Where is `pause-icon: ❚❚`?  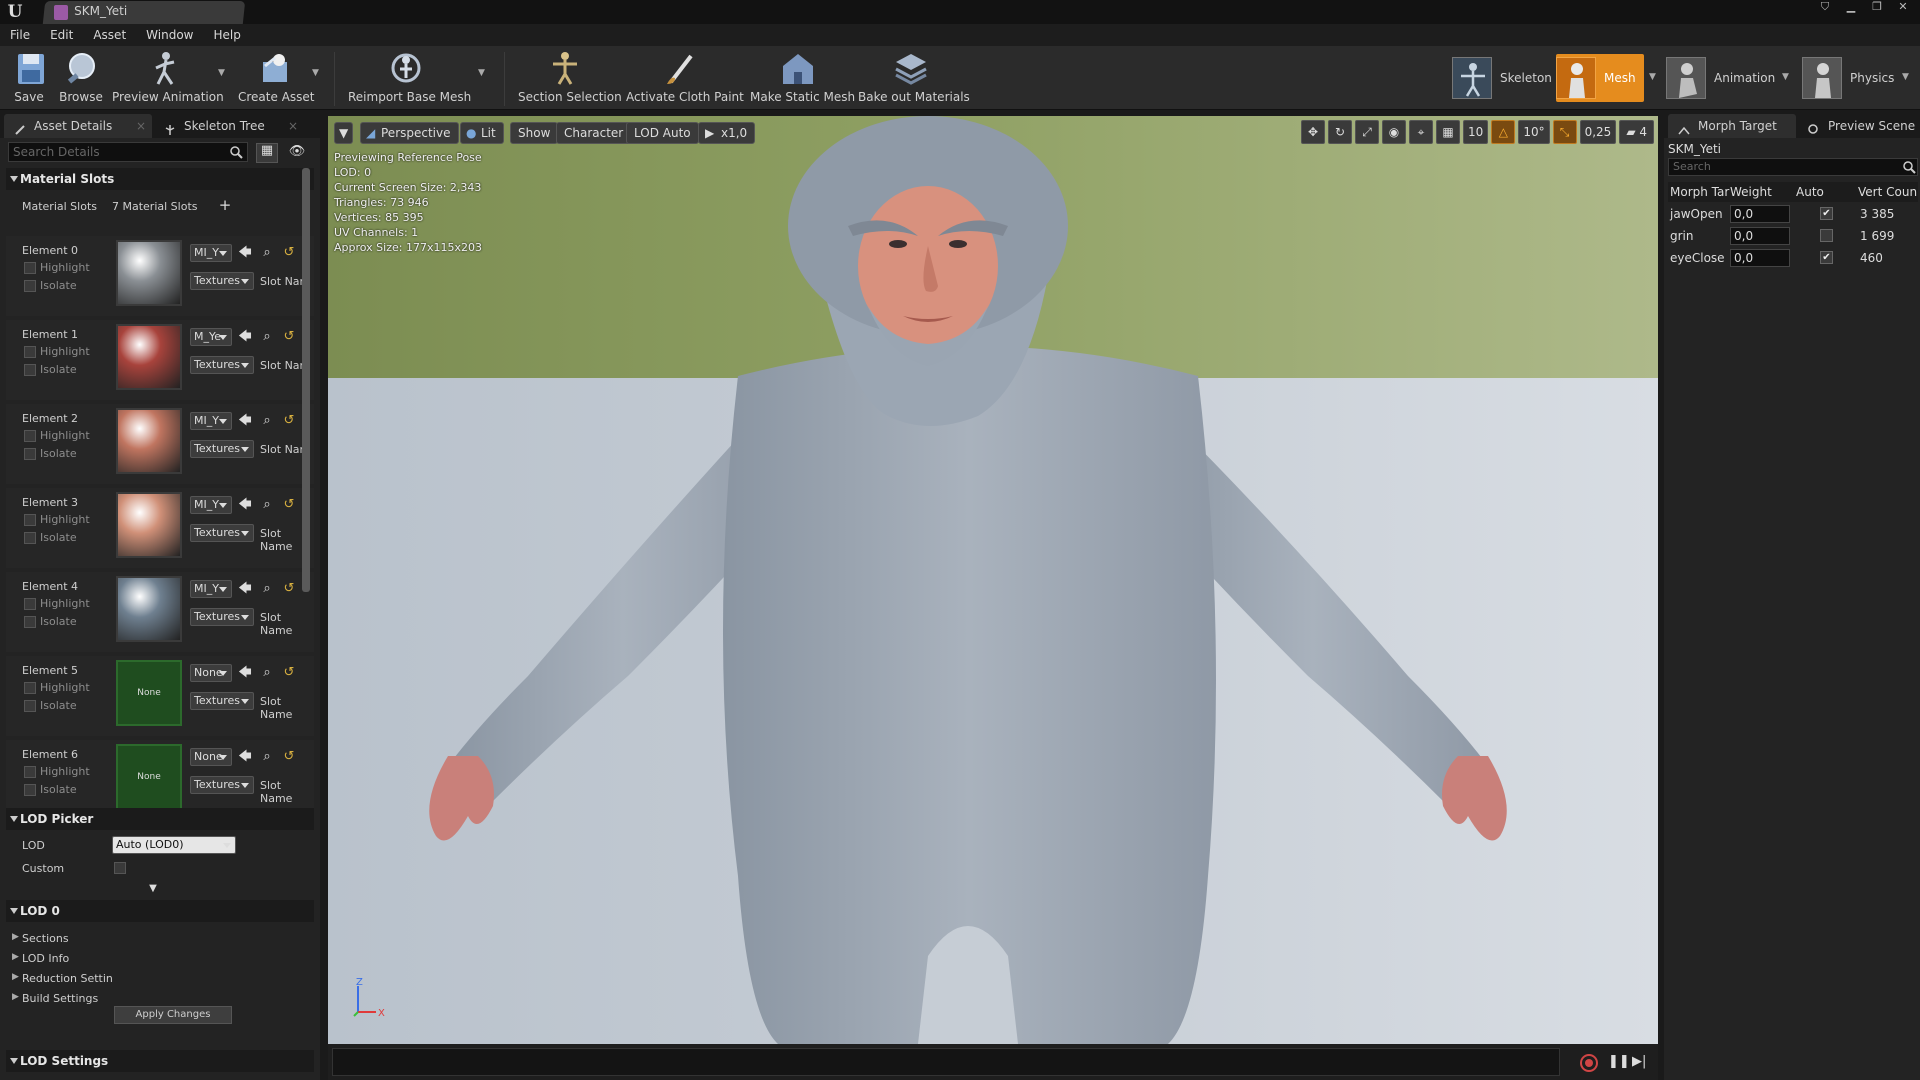 pause-icon: ❚❚ is located at coordinates (1619, 1062).